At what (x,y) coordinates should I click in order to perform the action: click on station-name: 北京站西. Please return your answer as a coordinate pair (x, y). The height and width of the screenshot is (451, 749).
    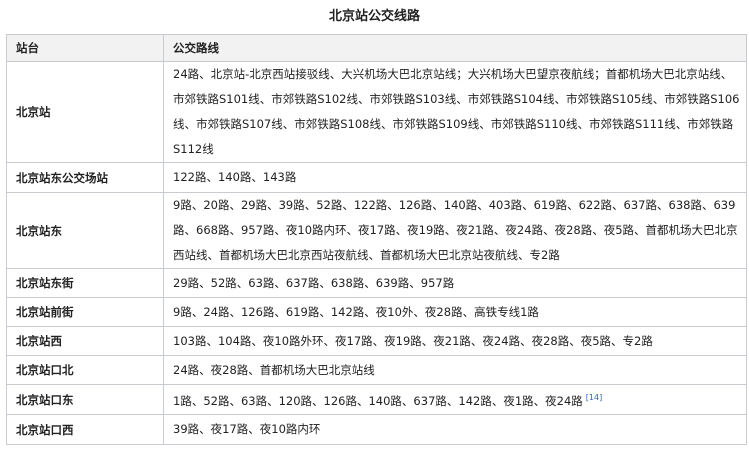
    Looking at the image, I should click on (85, 341).